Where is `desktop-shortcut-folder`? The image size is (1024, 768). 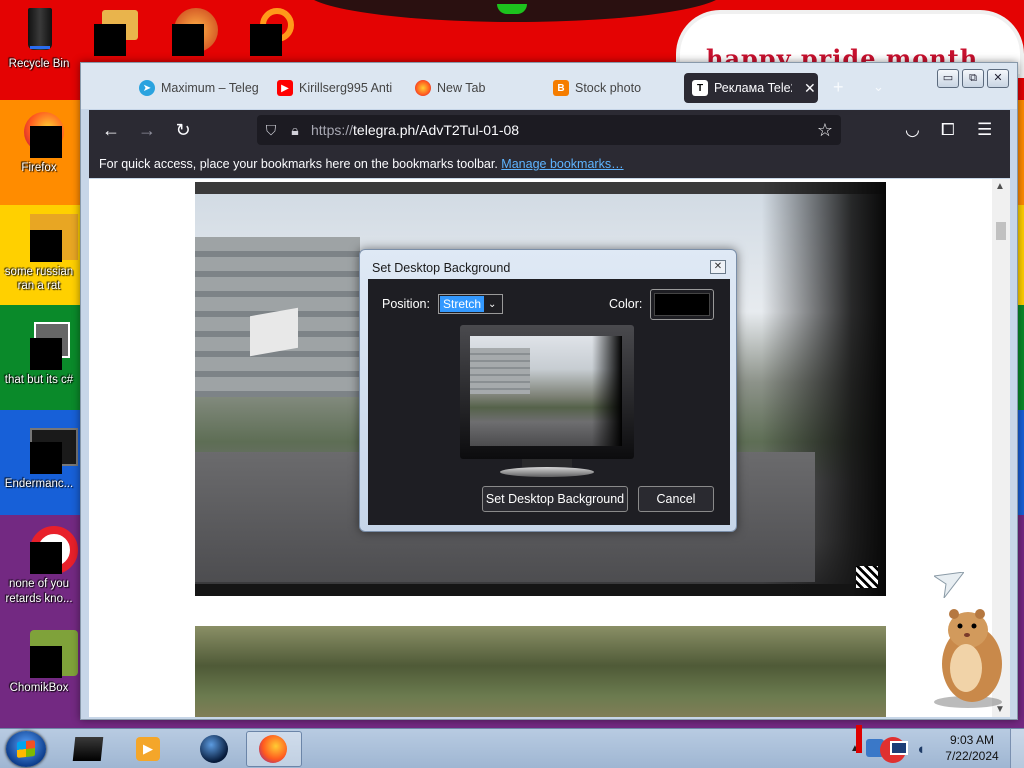 desktop-shortcut-folder is located at coordinates (118, 32).